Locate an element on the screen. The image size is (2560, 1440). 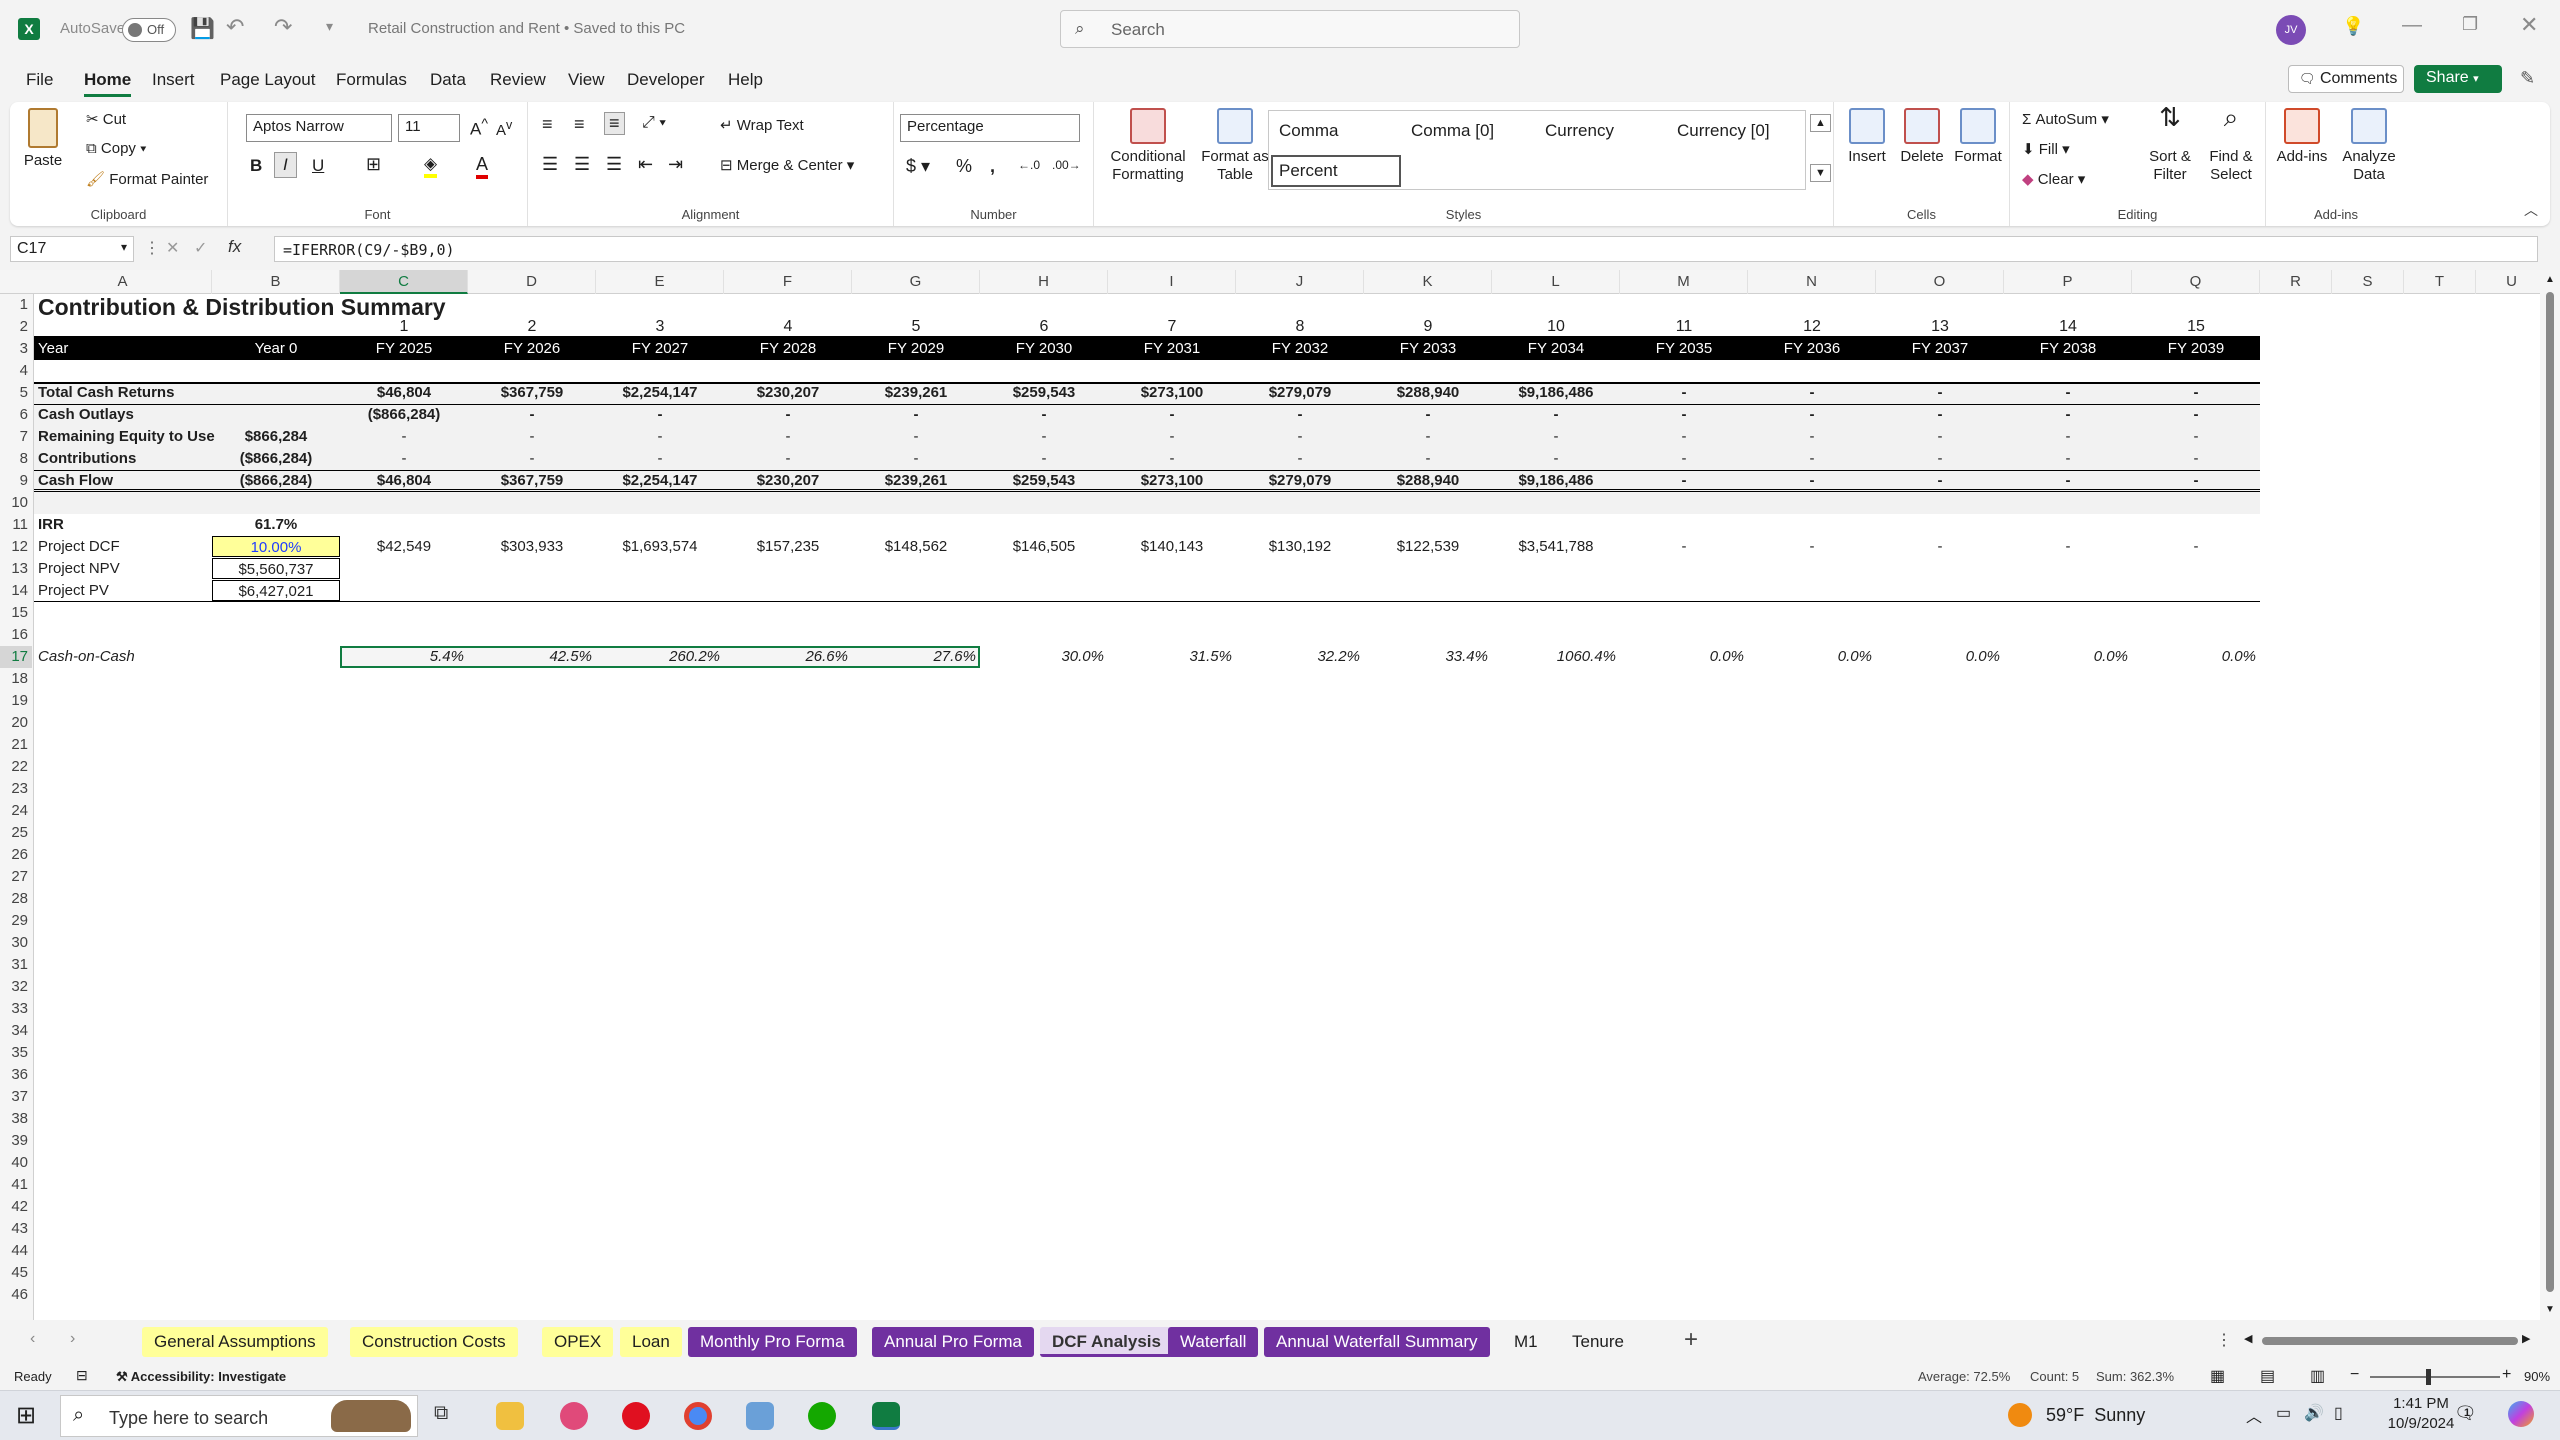
column-header-Q: Q is located at coordinates (2196, 282).